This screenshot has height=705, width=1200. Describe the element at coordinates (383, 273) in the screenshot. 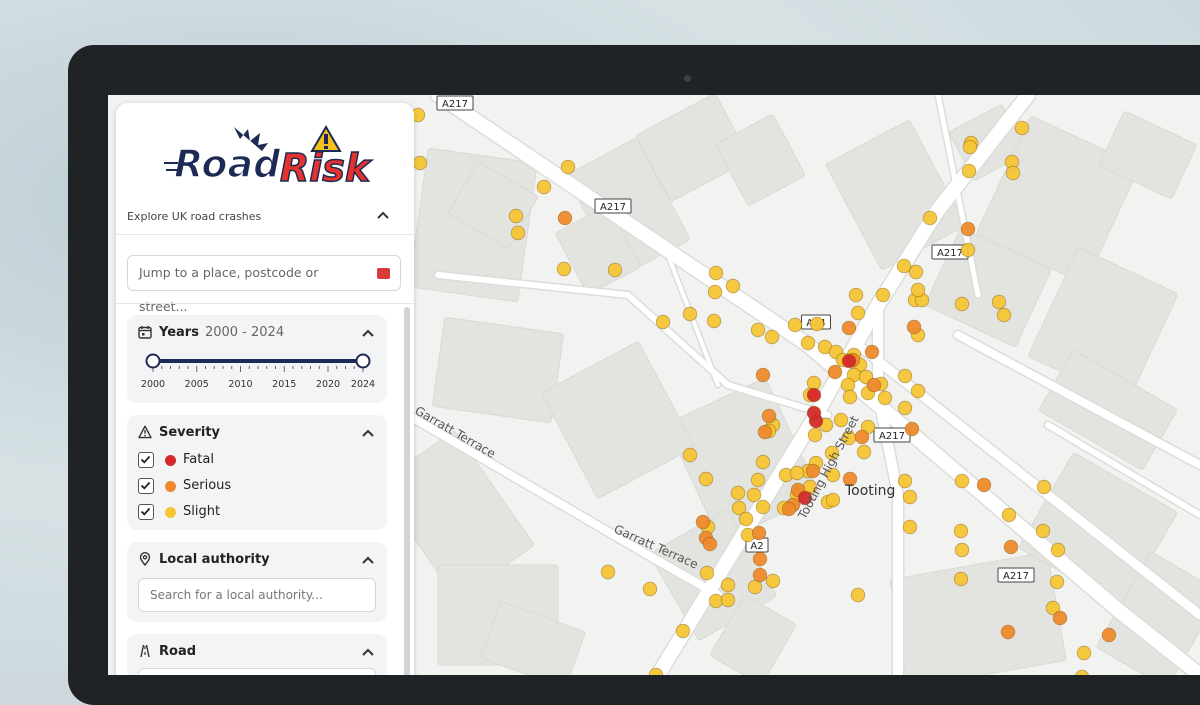

I see `flag-icon` at that location.